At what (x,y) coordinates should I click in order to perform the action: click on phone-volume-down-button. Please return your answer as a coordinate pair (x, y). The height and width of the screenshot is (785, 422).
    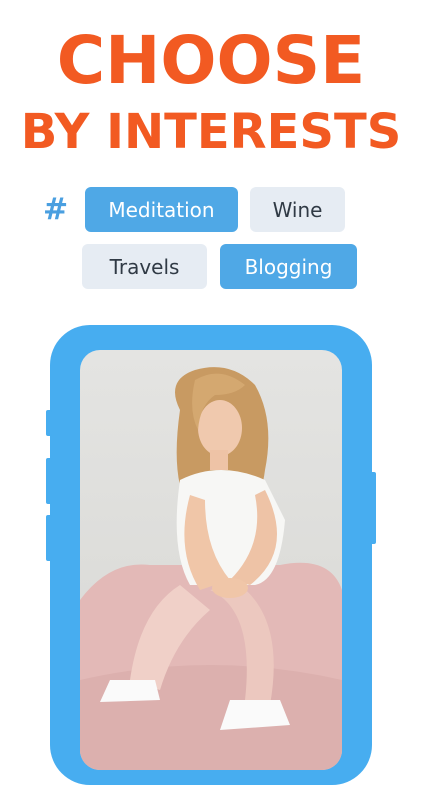
    Looking at the image, I should click on (49, 538).